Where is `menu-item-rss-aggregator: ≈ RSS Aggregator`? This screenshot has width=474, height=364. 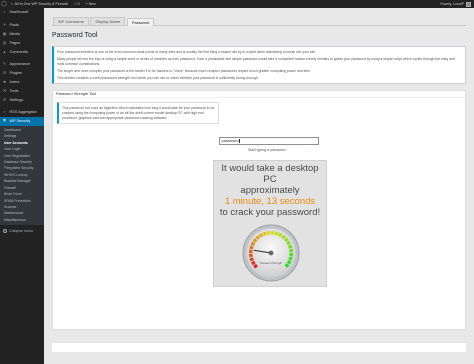 menu-item-rss-aggregator: ≈ RSS Aggregator is located at coordinates (22, 112).